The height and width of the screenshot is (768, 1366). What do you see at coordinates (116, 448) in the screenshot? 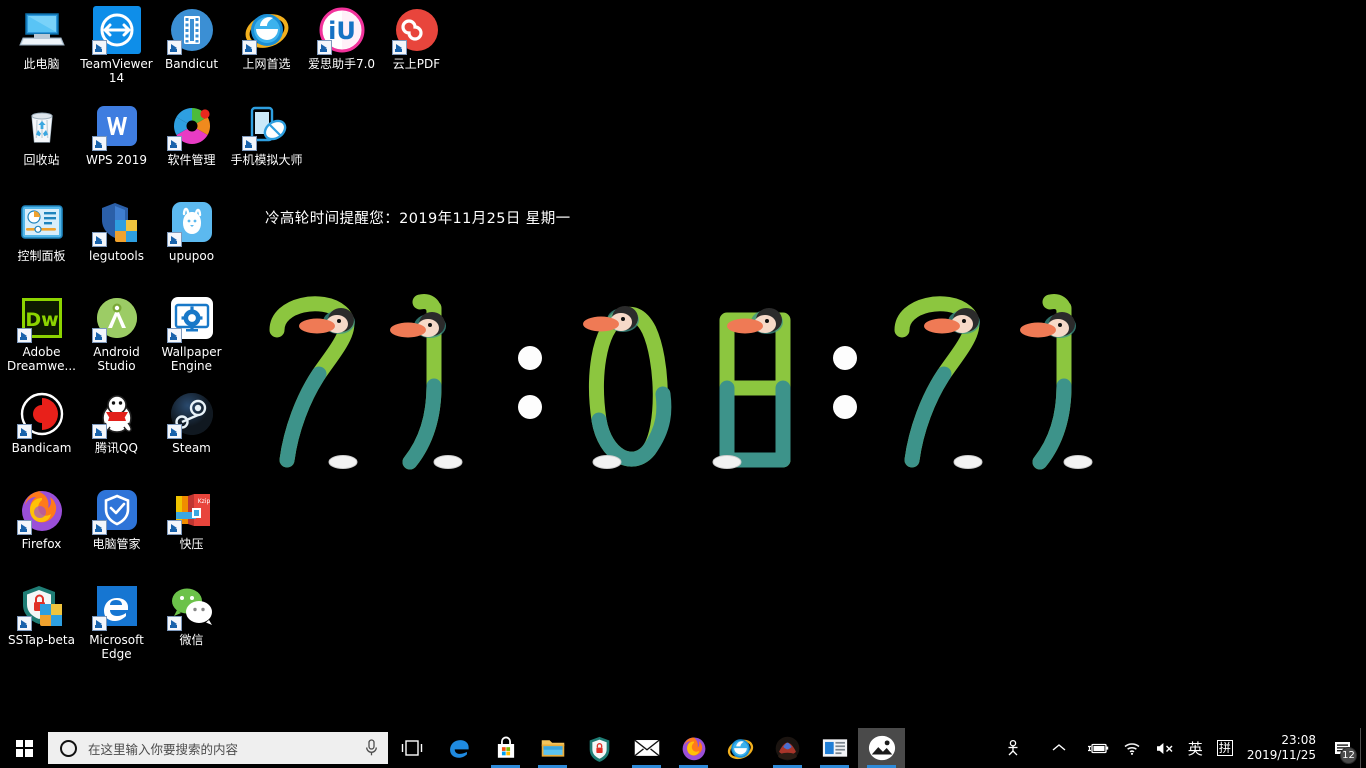
I see `desktop-icon-label: 腾讯QQ` at bounding box center [116, 448].